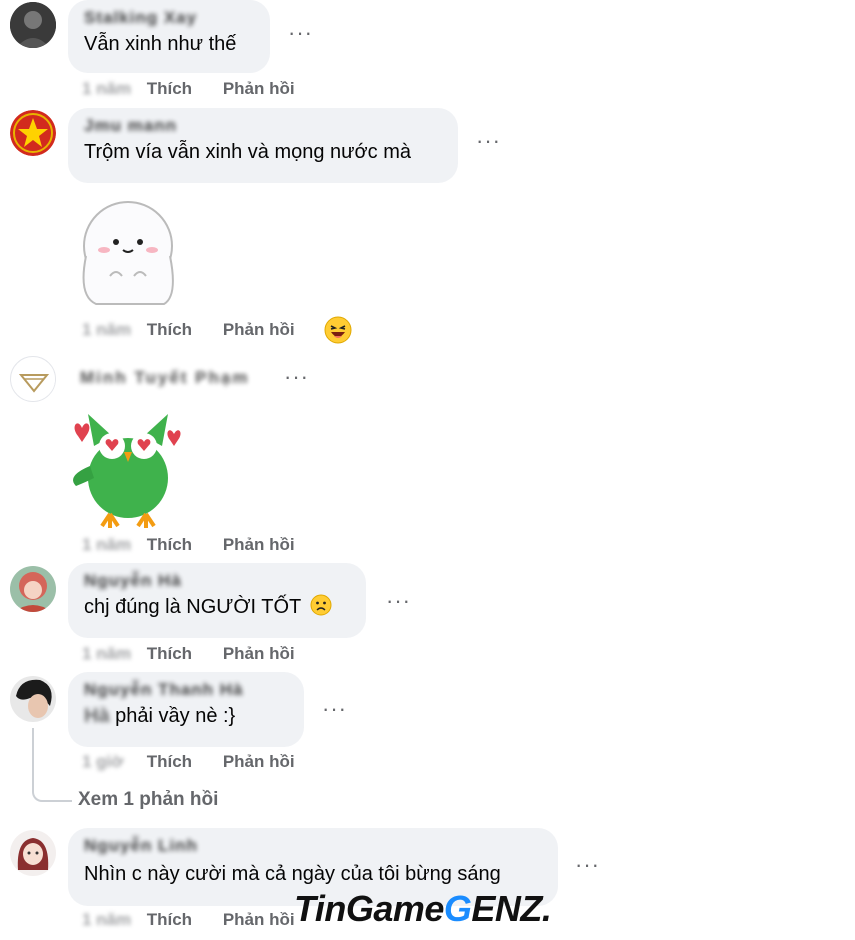 The width and height of the screenshot is (855, 940). Describe the element at coordinates (457, 908) in the screenshot. I see `watermark-accent: G` at that location.